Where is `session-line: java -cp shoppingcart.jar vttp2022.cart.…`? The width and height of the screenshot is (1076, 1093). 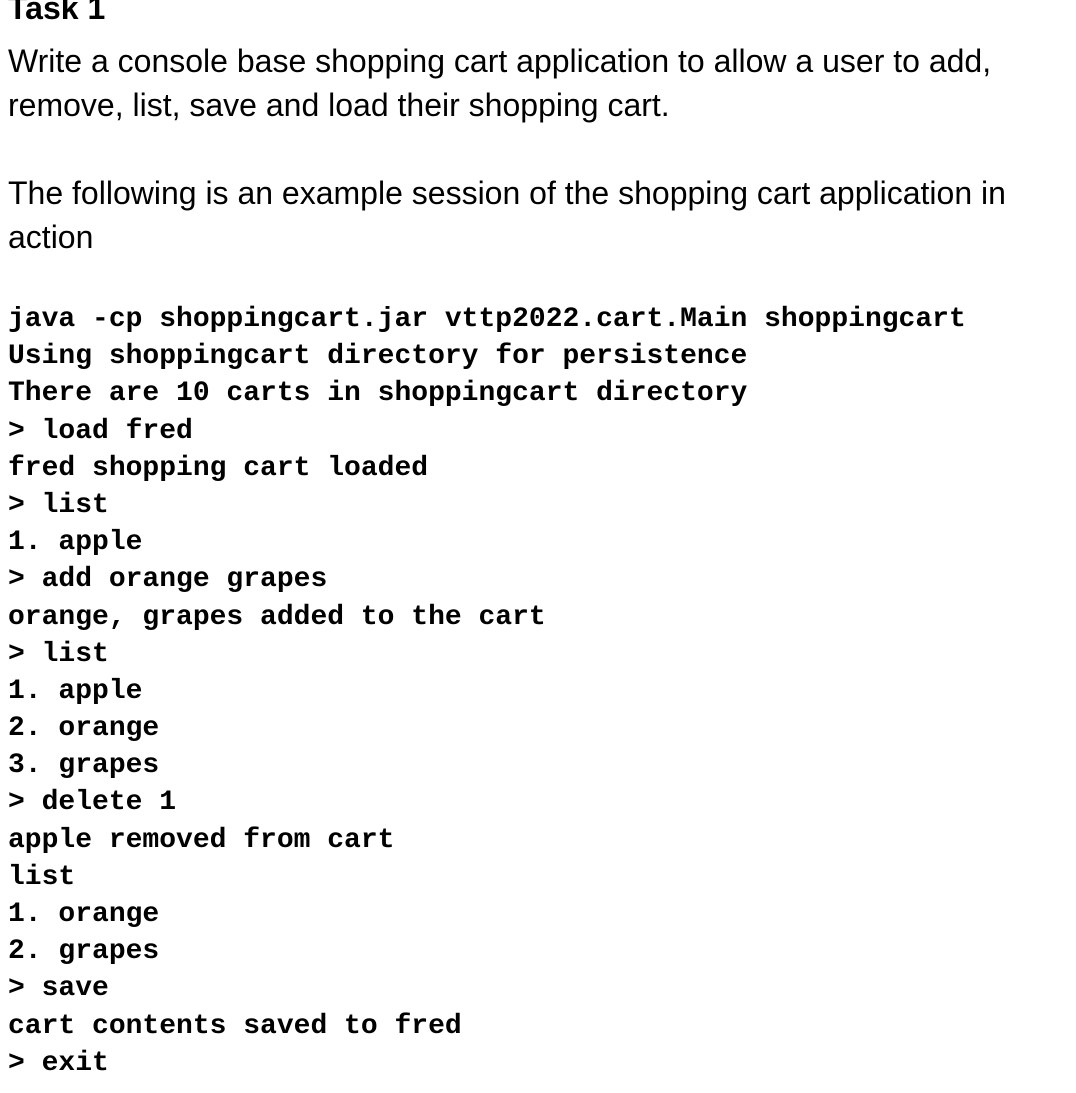 session-line: java -cp shoppingcart.jar vttp2022.cart.… is located at coordinates (487, 319).